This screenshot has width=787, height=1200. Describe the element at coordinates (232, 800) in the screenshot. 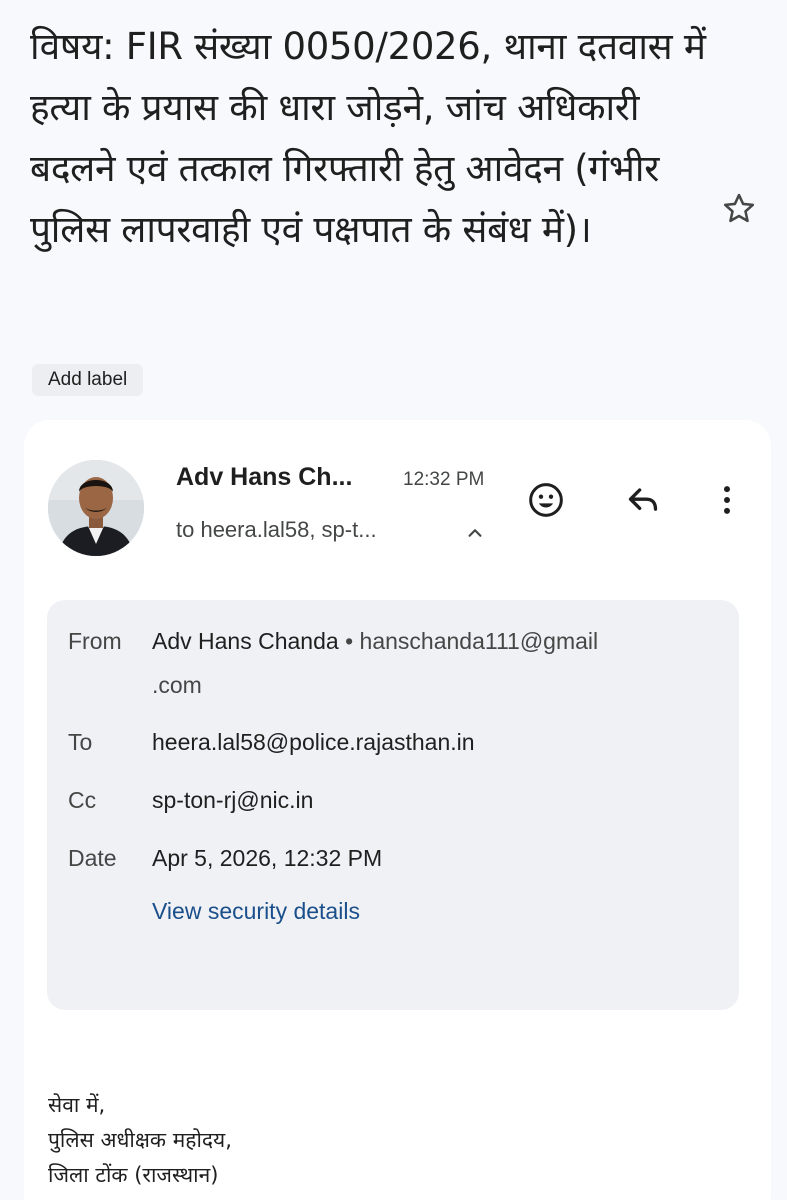

I see `cc-value: sp-ton-rj@nic.in` at that location.